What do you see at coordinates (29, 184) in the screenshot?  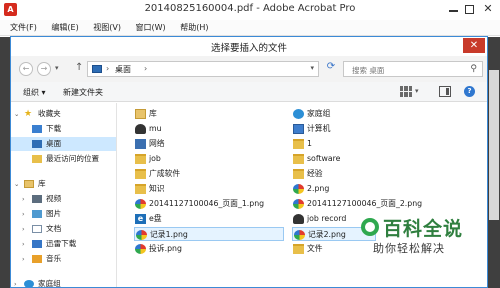 I see `library-icon` at bounding box center [29, 184].